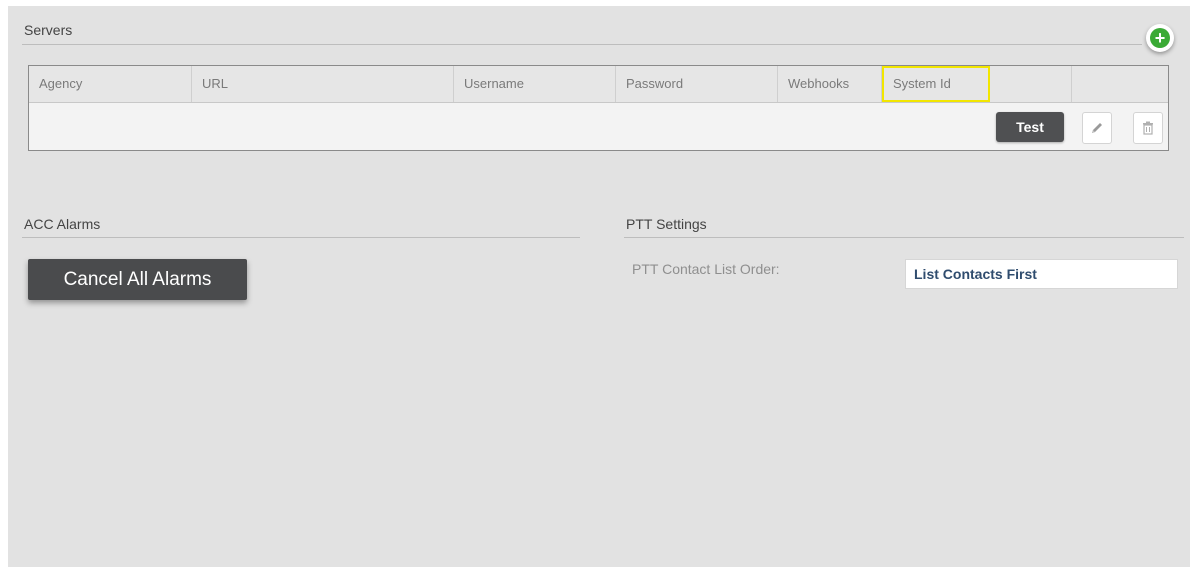 This screenshot has width=1190, height=567. Describe the element at coordinates (110, 84) in the screenshot. I see `column-header-agency: Agency` at that location.